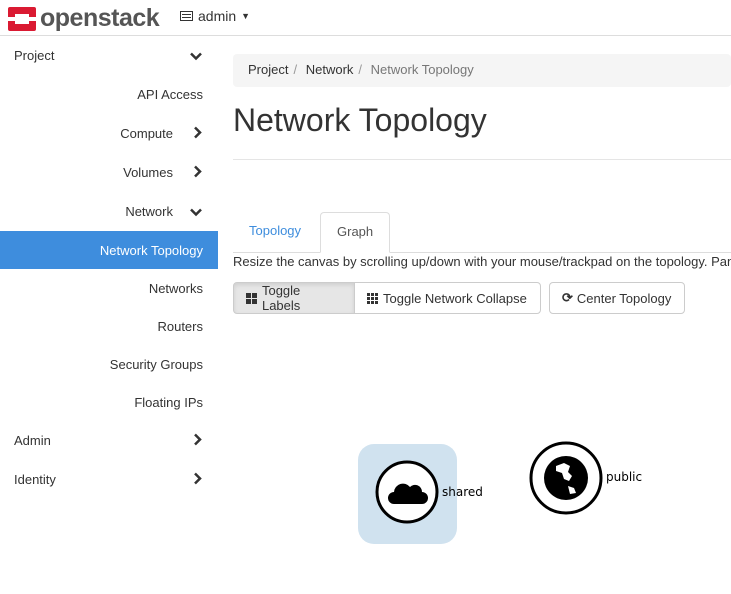 This screenshot has width=731, height=594. What do you see at coordinates (109, 402) in the screenshot?
I see `sidebar-item-floating-ips: Floating IPs` at bounding box center [109, 402].